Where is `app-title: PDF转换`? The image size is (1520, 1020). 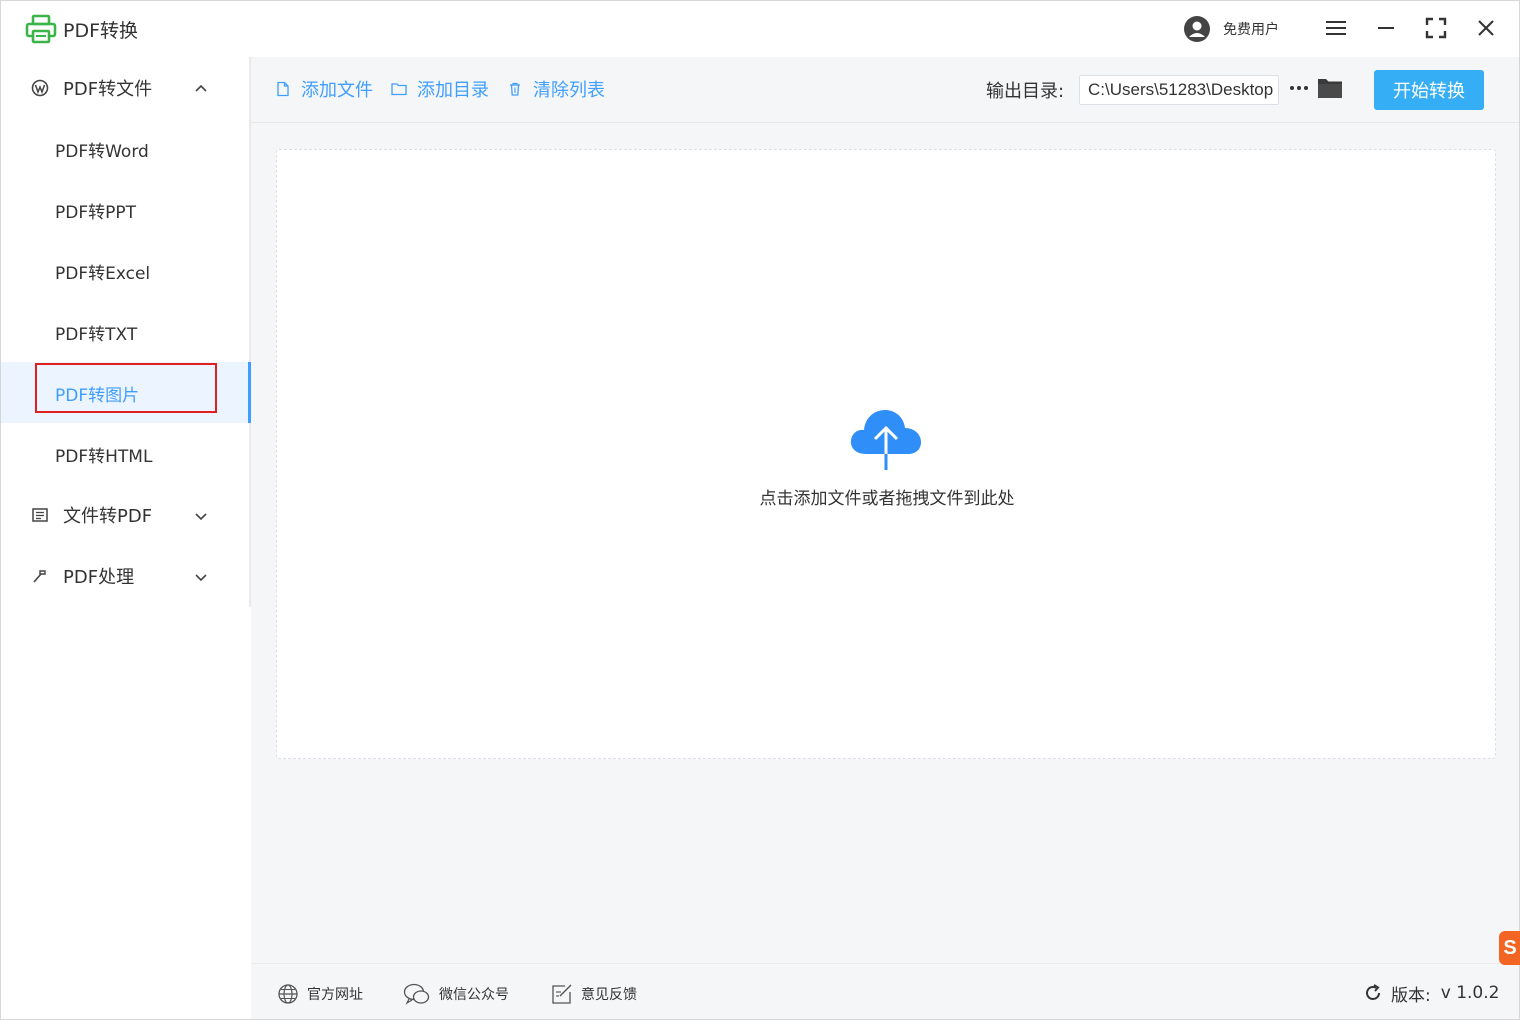 app-title: PDF转换 is located at coordinates (101, 31).